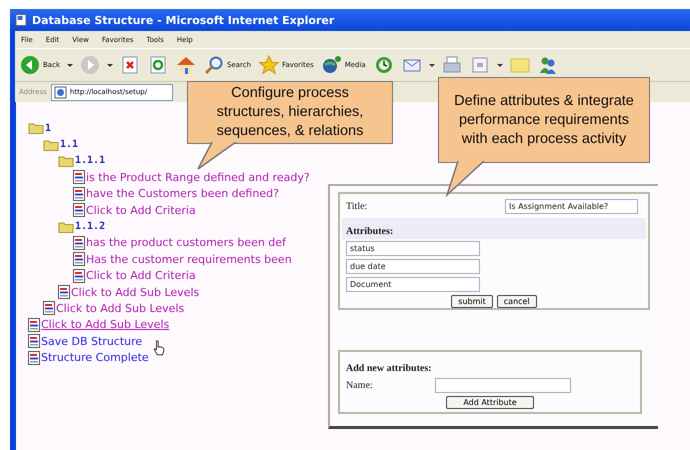 The height and width of the screenshot is (450, 690). I want to click on name-label: Name:, so click(359, 385).